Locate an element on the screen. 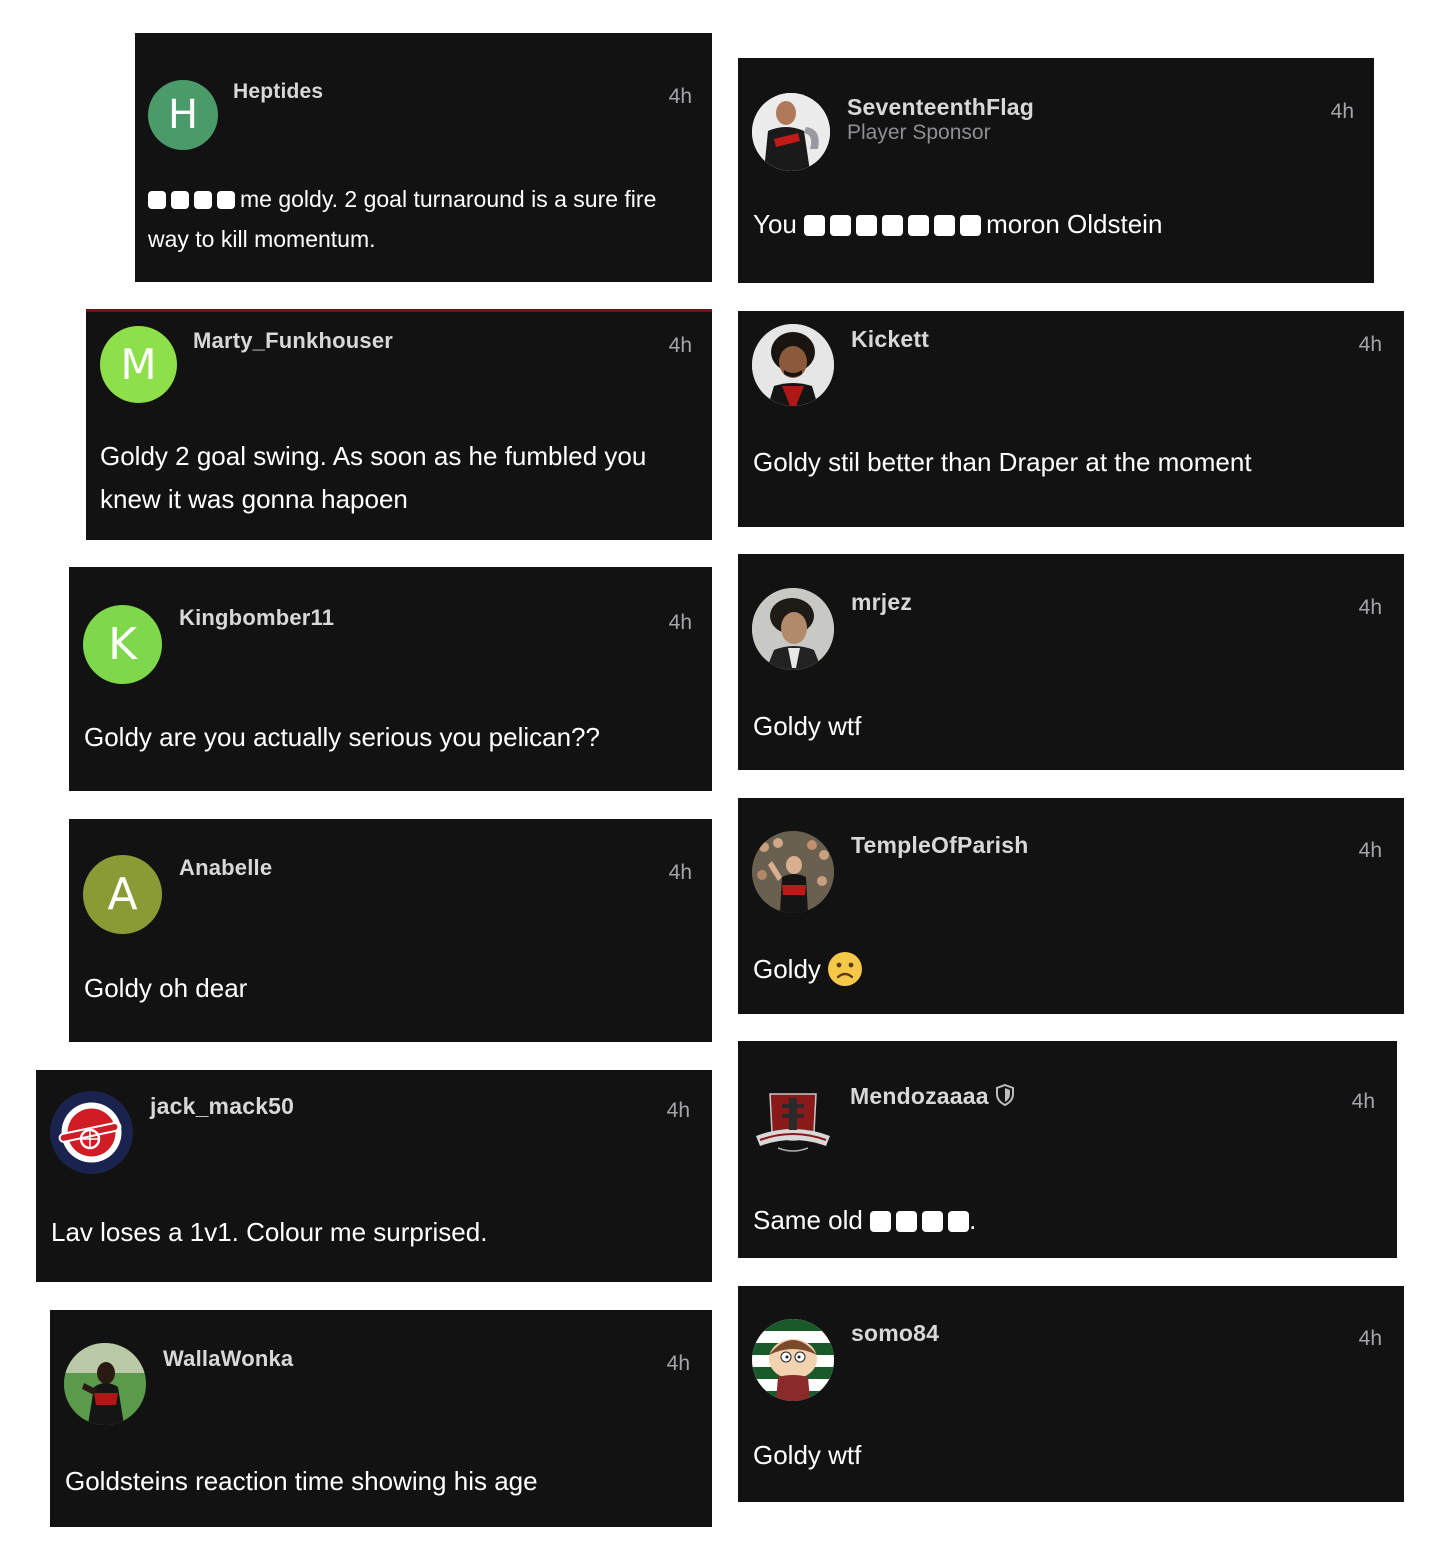  club-crest-icon is located at coordinates (793, 1122).